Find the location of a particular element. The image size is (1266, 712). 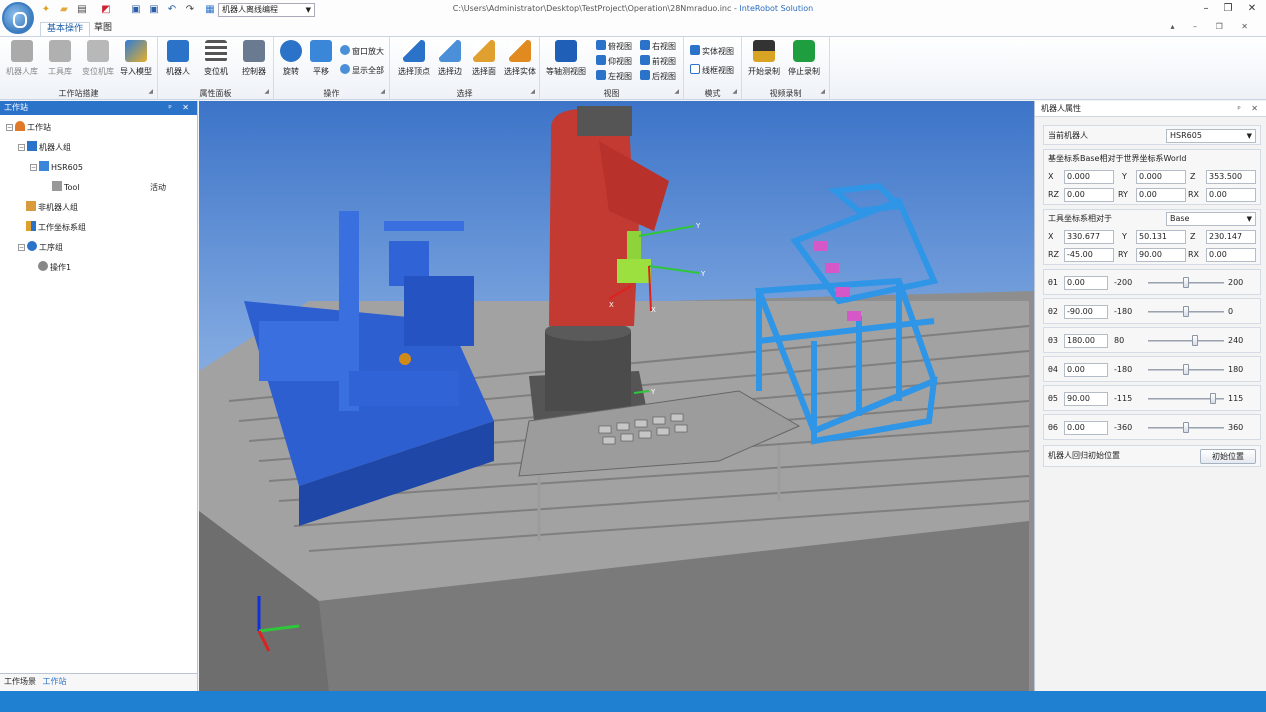

tab-workstation: 工作站 is located at coordinates (55, 681).